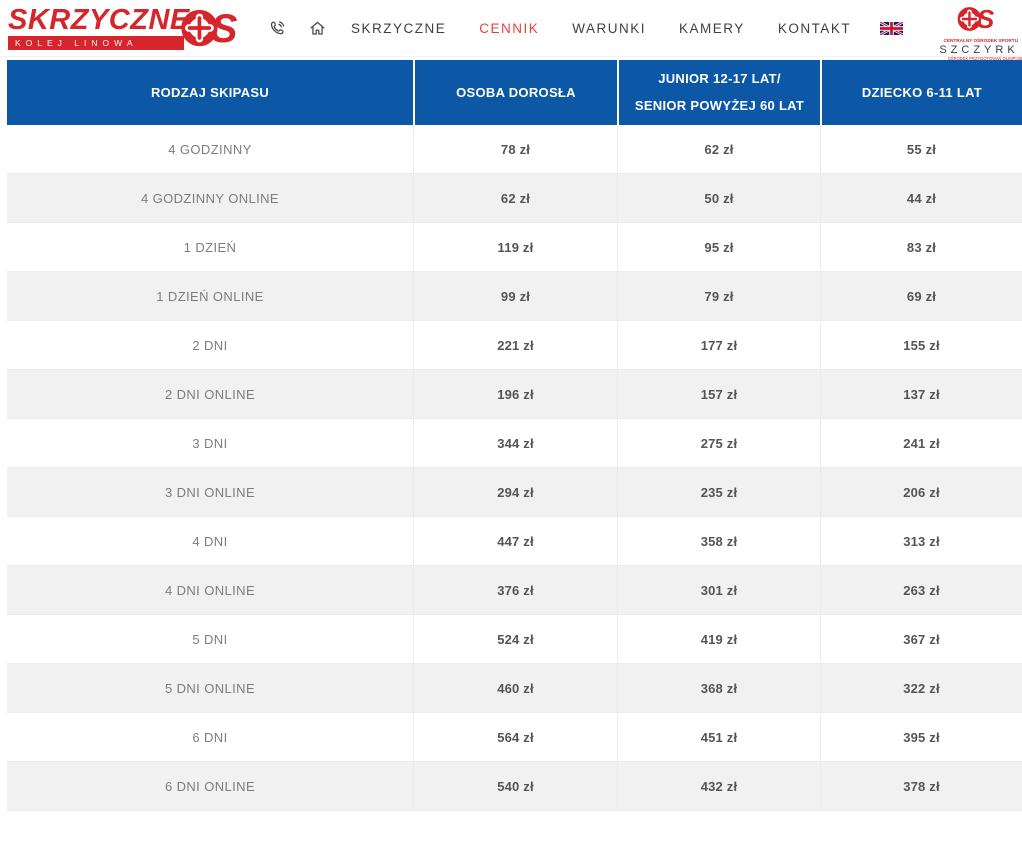 The height and width of the screenshot is (855, 1022). I want to click on junior-senior-price-cell: 50 zł, so click(718, 198).